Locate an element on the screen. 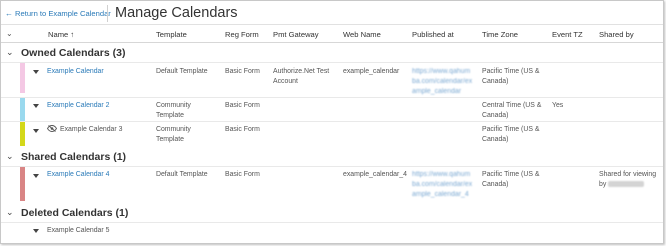 This screenshot has height=246, width=666. calendar-name: Example Calendar 3 is located at coordinates (84, 130).